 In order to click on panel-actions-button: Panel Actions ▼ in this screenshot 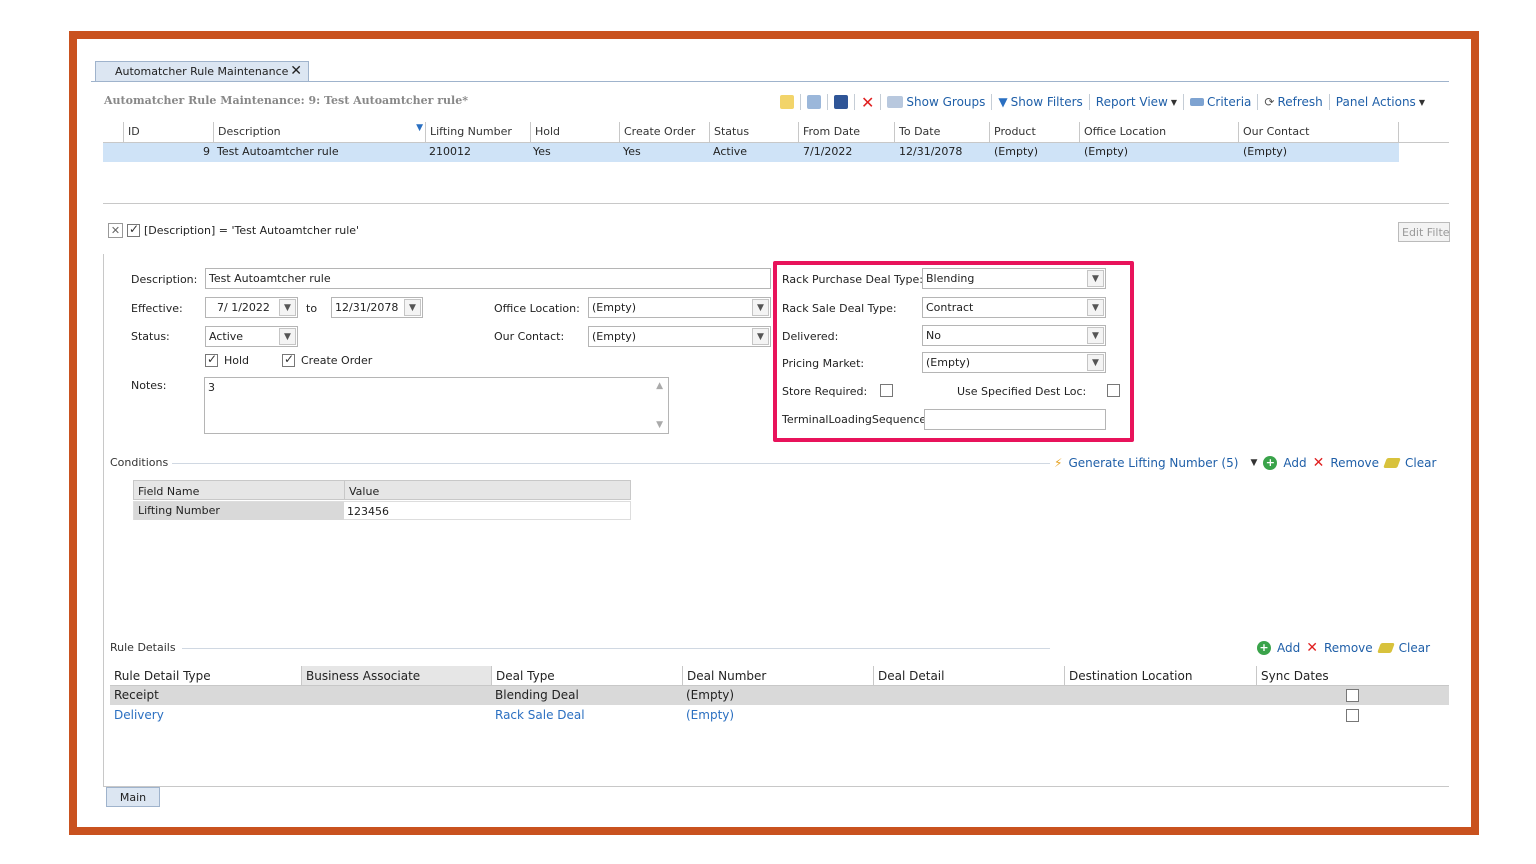, I will do `click(1380, 102)`.